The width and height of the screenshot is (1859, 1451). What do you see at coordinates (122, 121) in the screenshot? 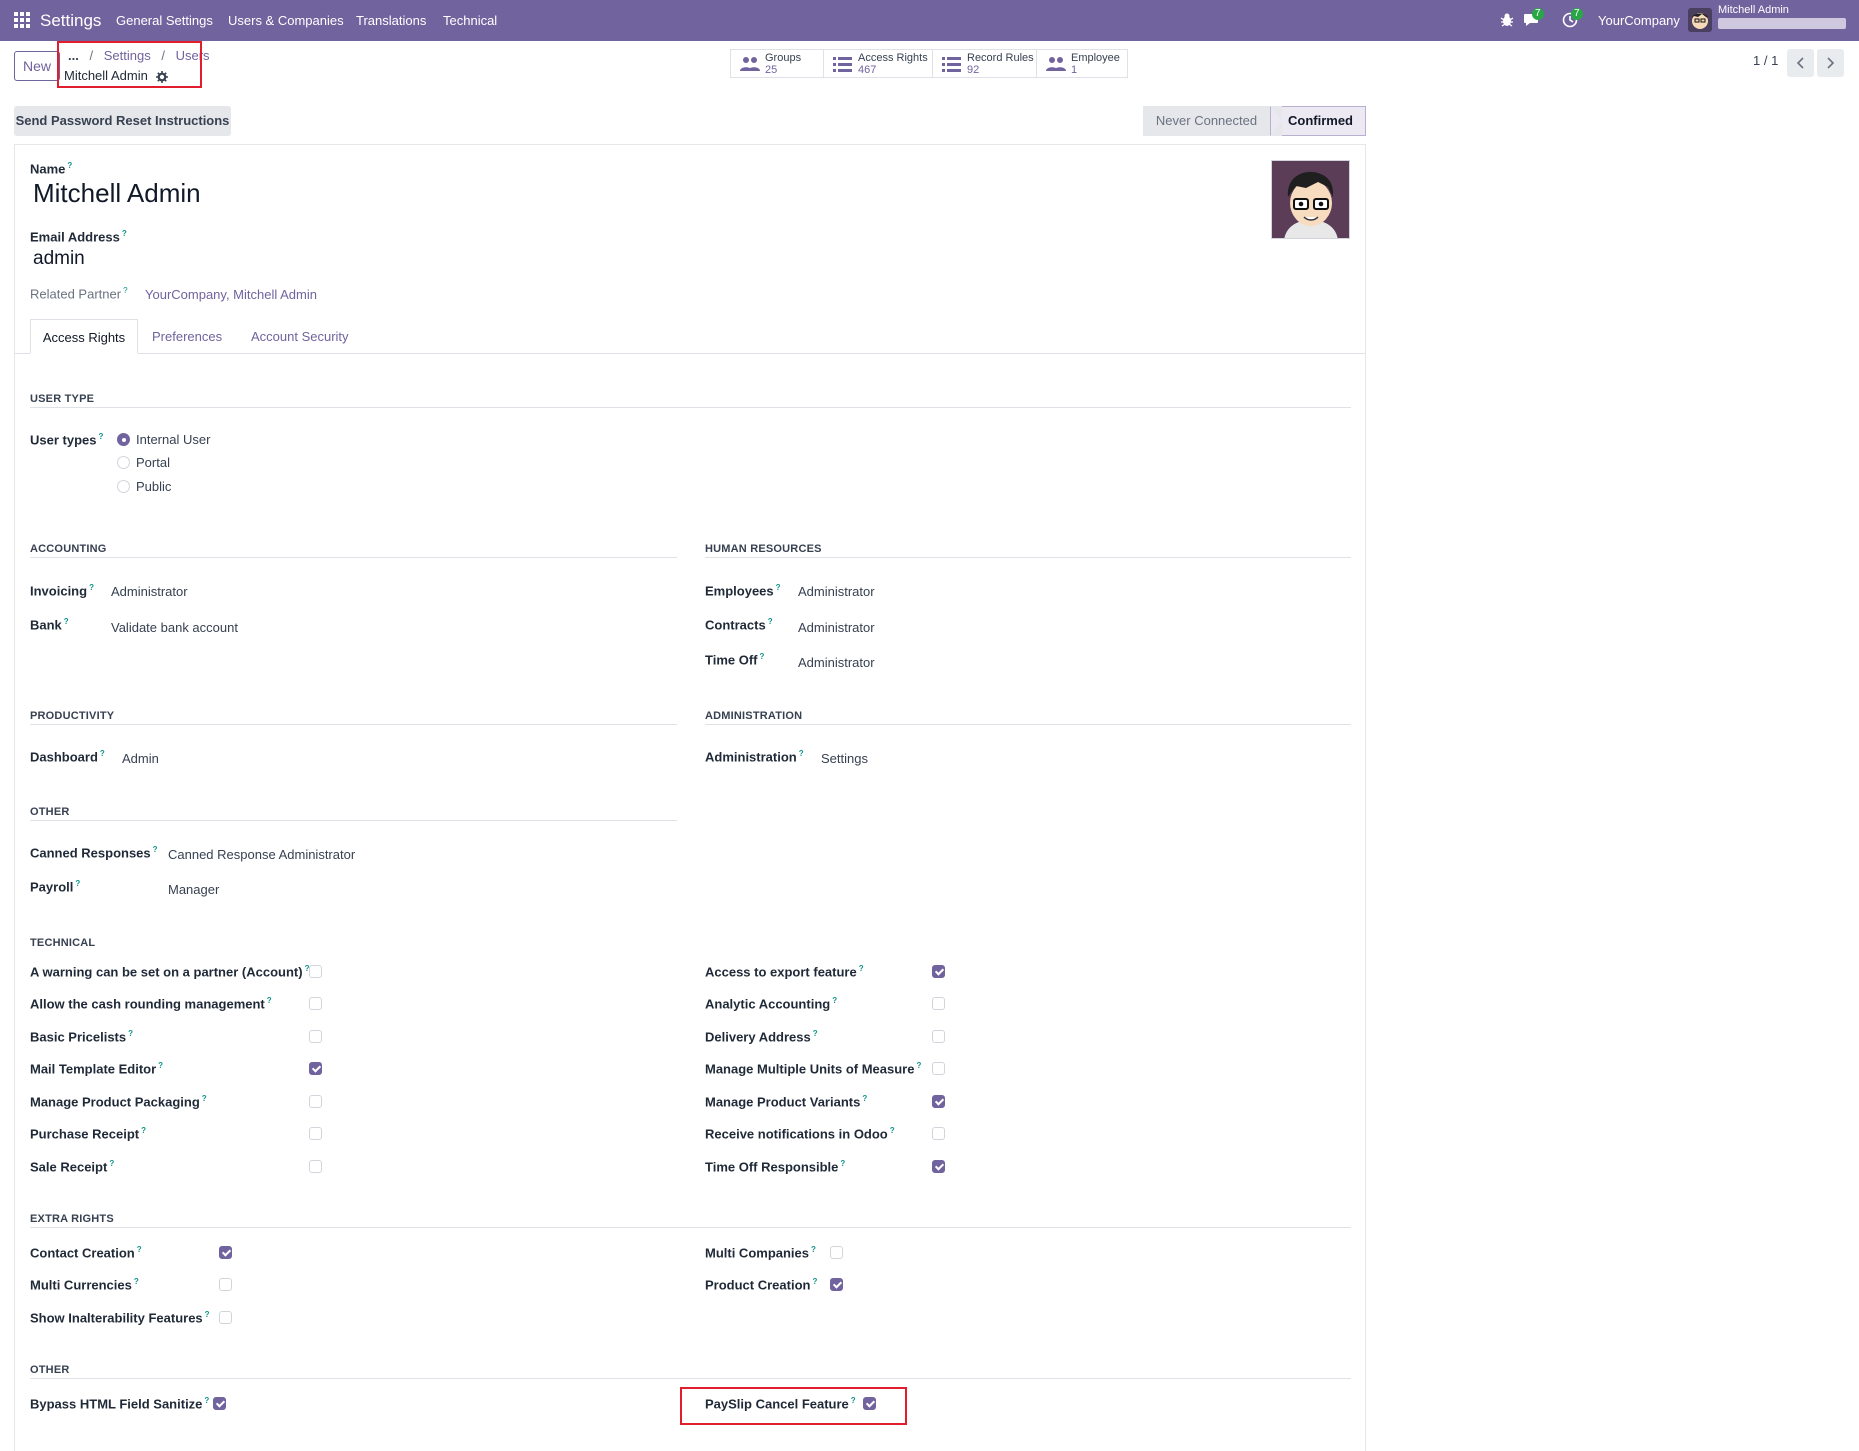
I see `send-password-reset-button: Send Password Reset Instructions` at bounding box center [122, 121].